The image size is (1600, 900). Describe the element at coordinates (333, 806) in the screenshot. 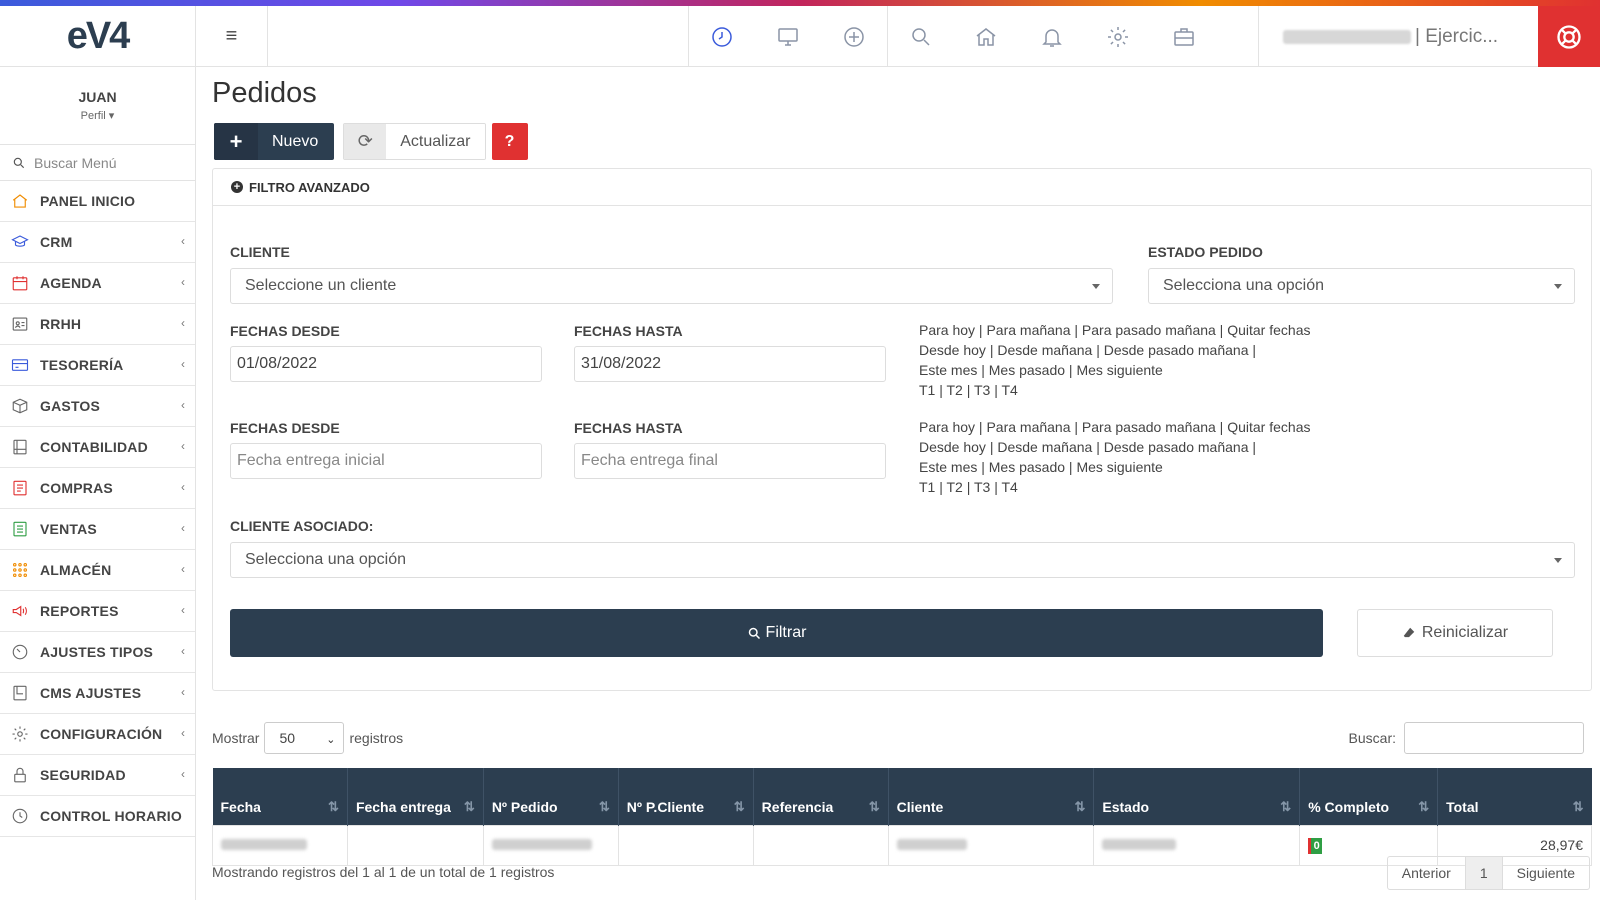

I see `sort-icon: ⇅` at that location.